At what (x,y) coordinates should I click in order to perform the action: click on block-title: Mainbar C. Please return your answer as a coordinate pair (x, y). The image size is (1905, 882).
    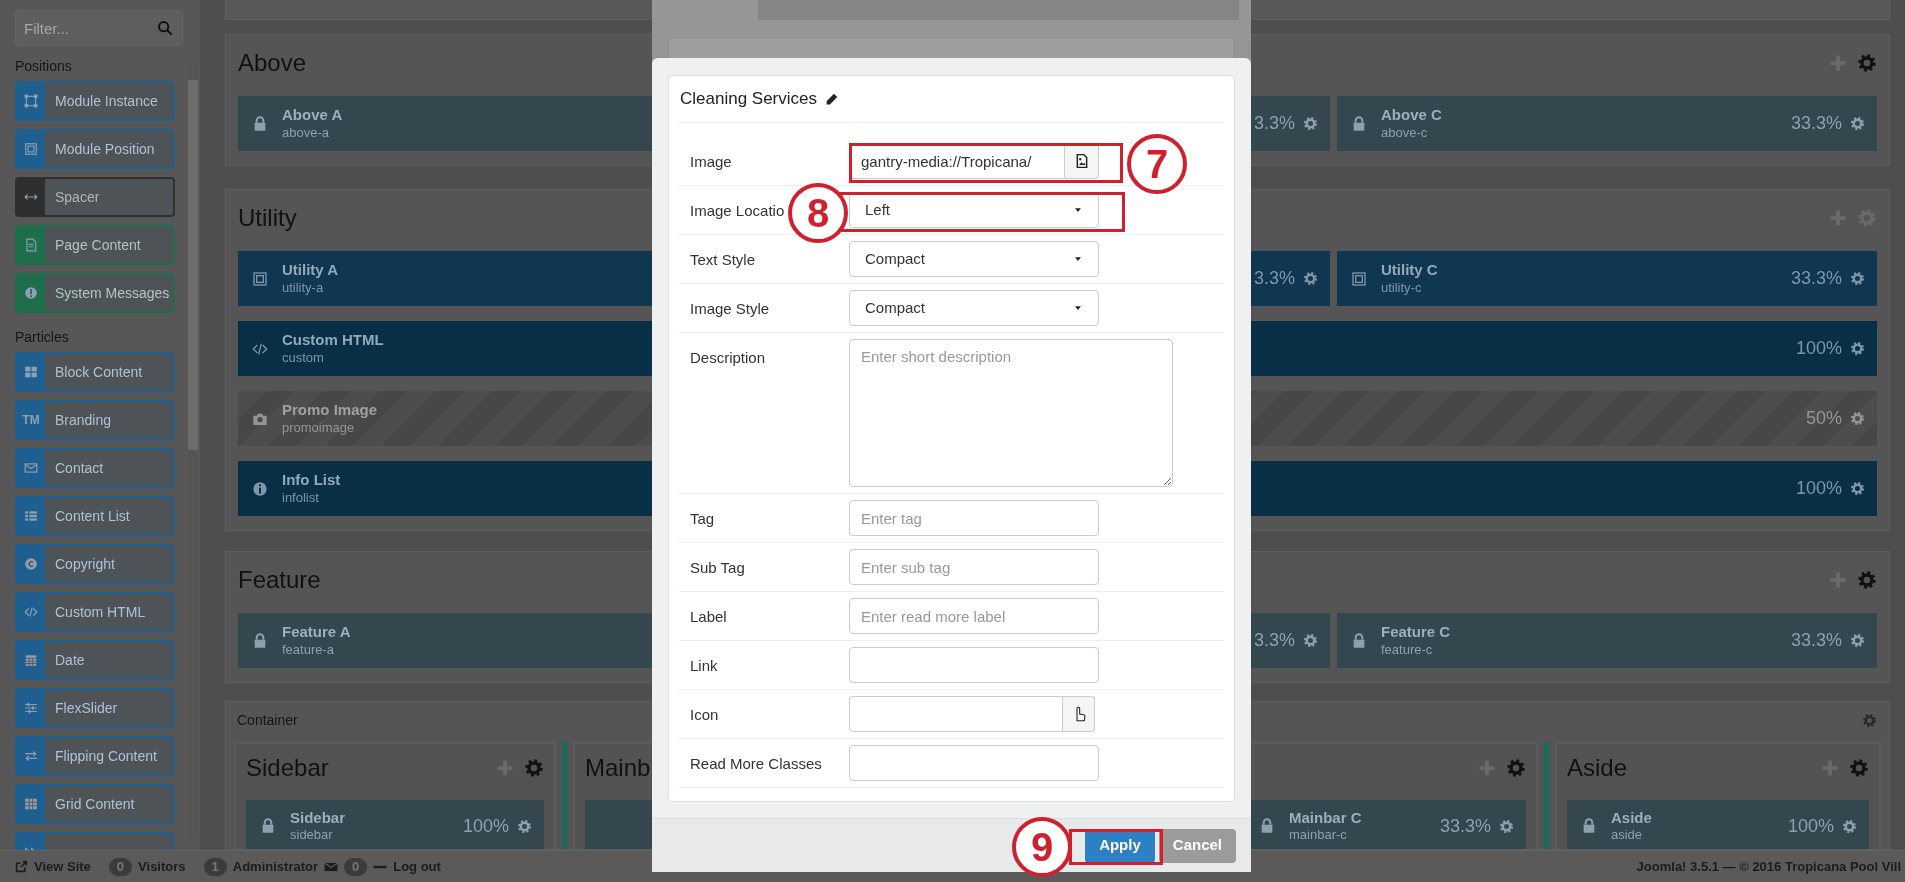
    Looking at the image, I should click on (1325, 818).